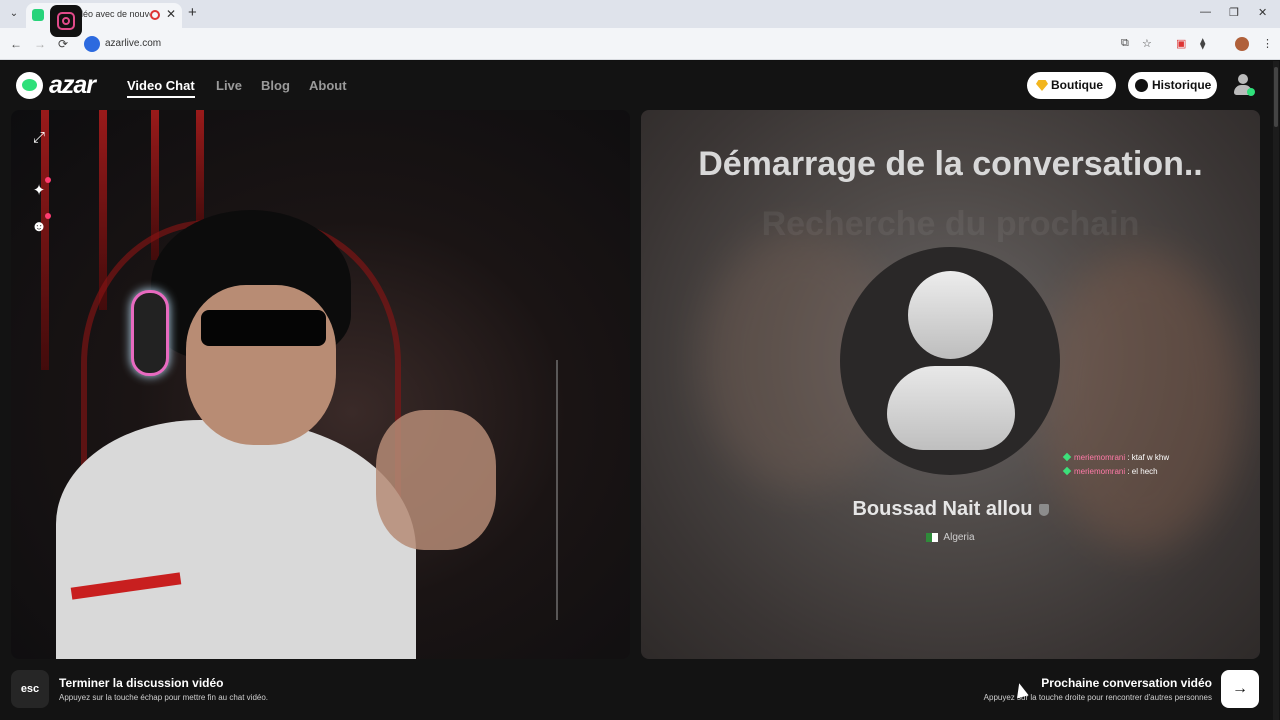  Describe the element at coordinates (16, 44) in the screenshot. I see `back-icon: ←` at that location.